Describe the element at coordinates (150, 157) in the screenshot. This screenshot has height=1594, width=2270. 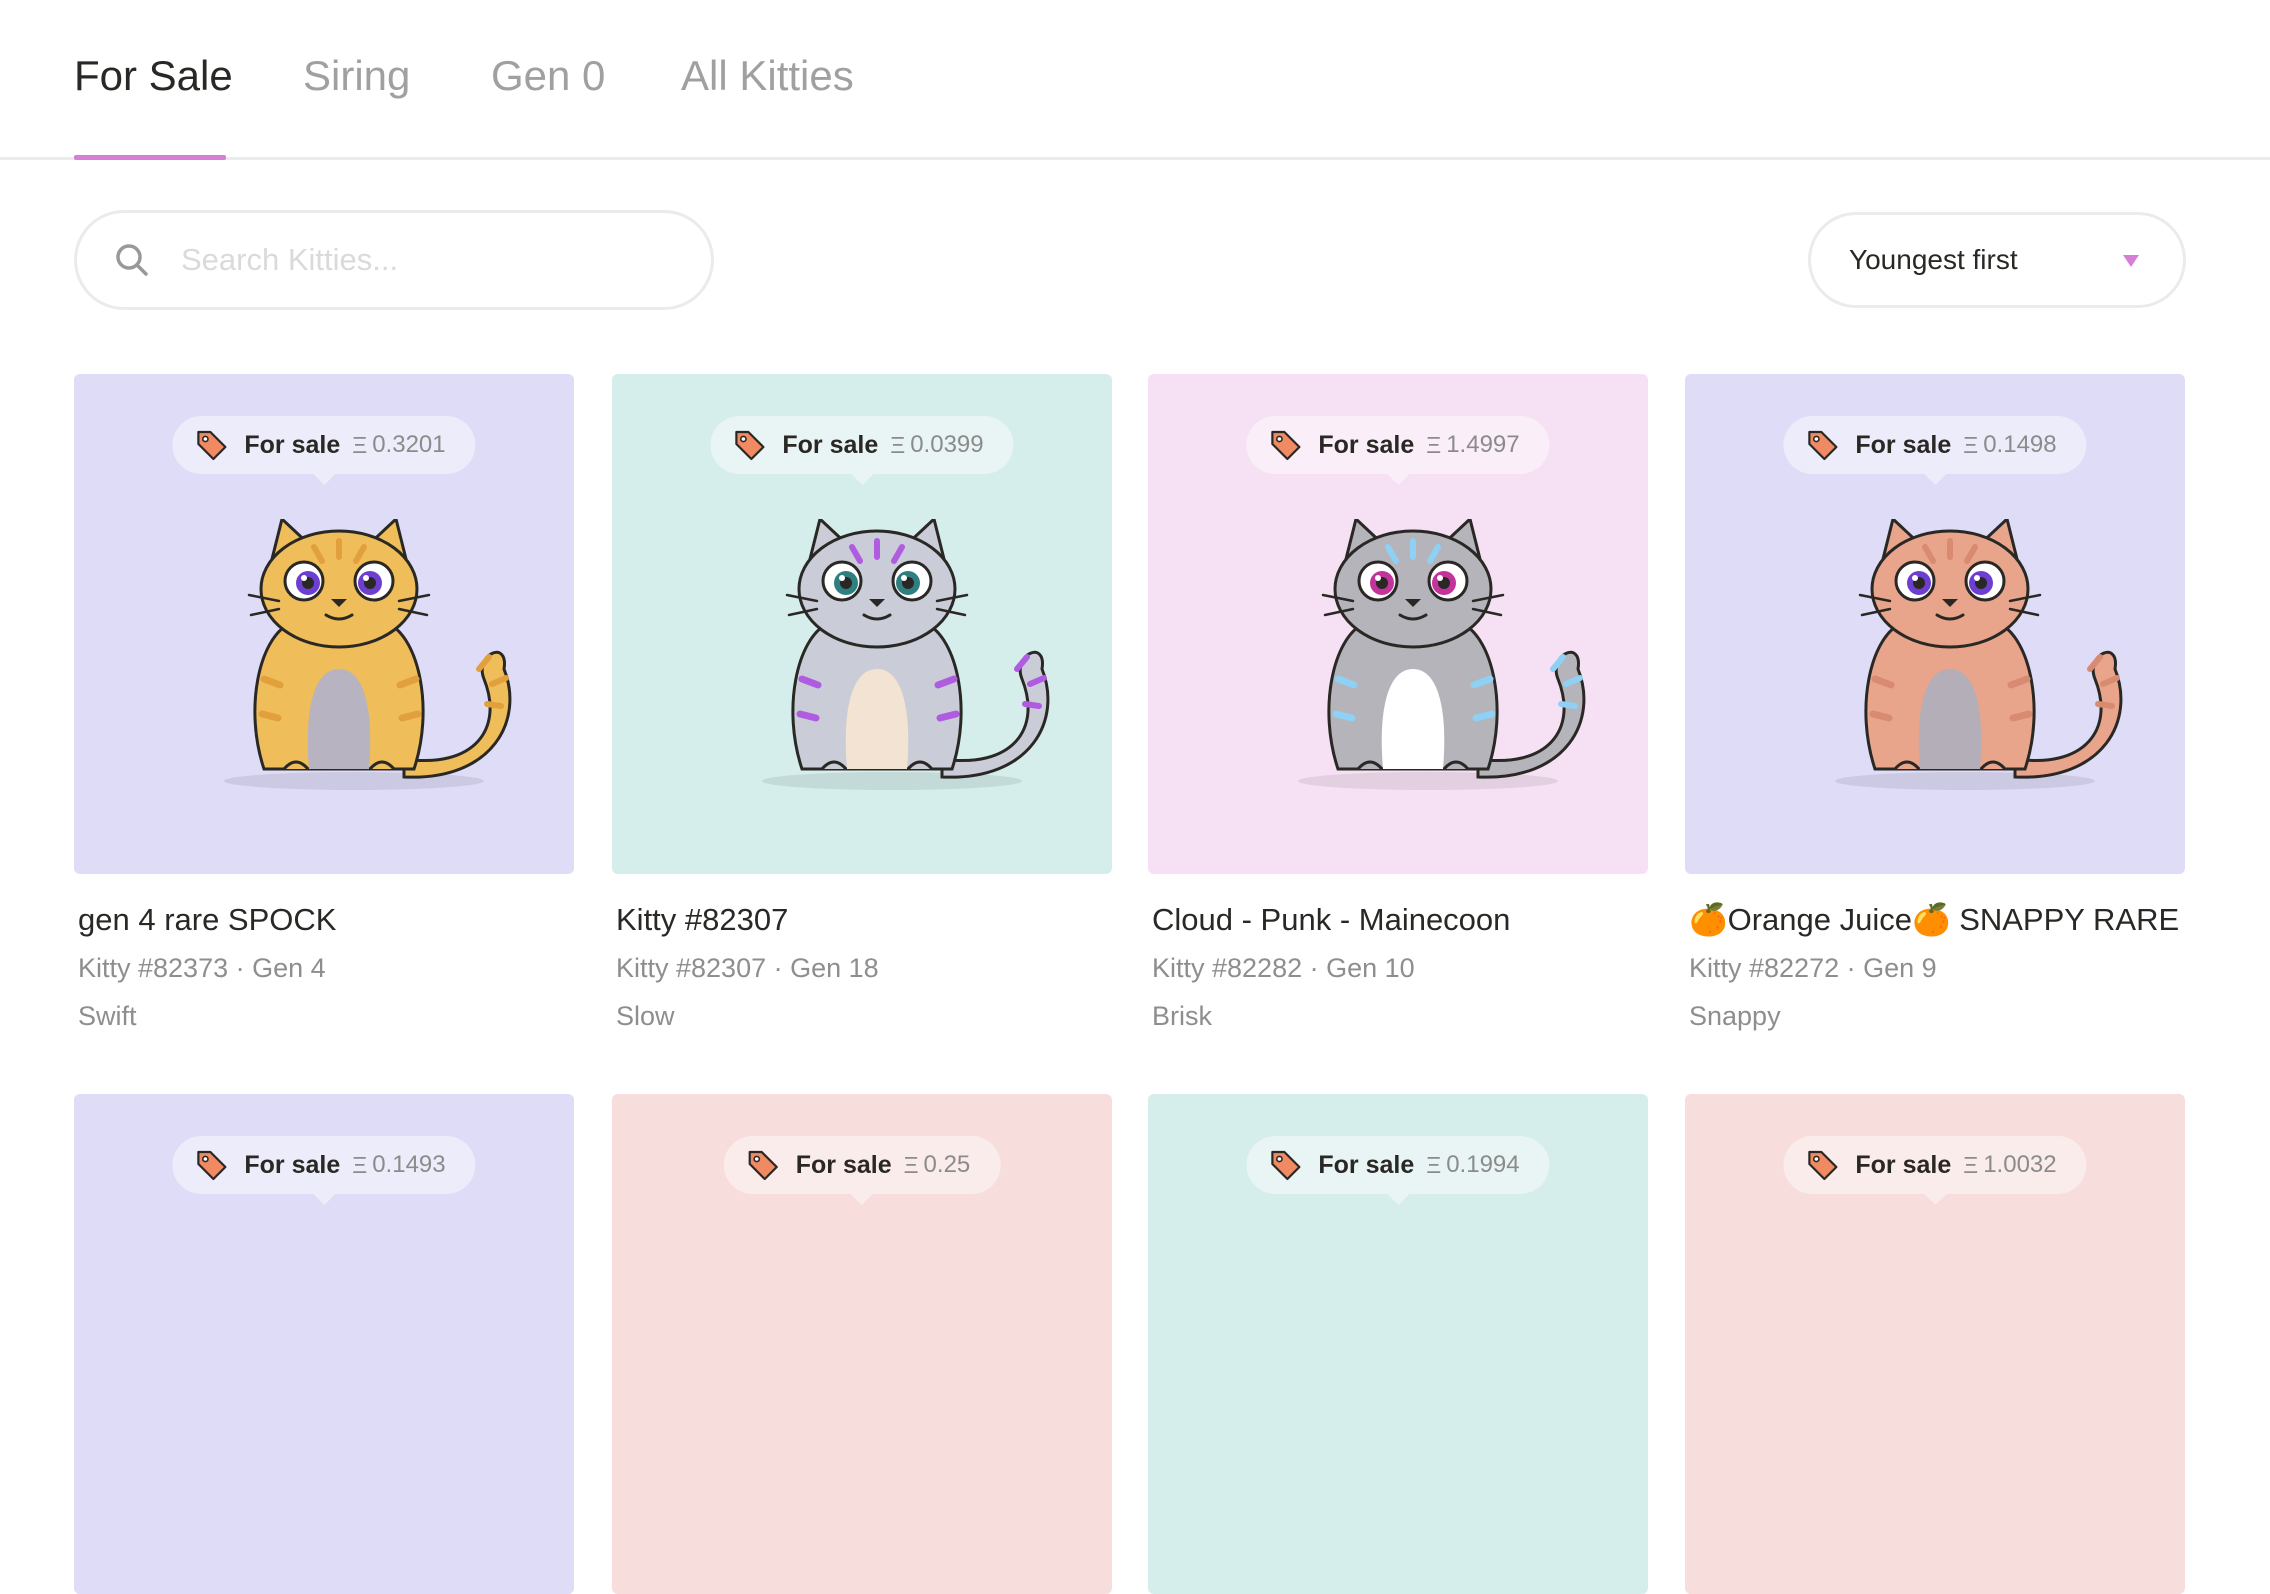
I see `active-tab-indicator` at that location.